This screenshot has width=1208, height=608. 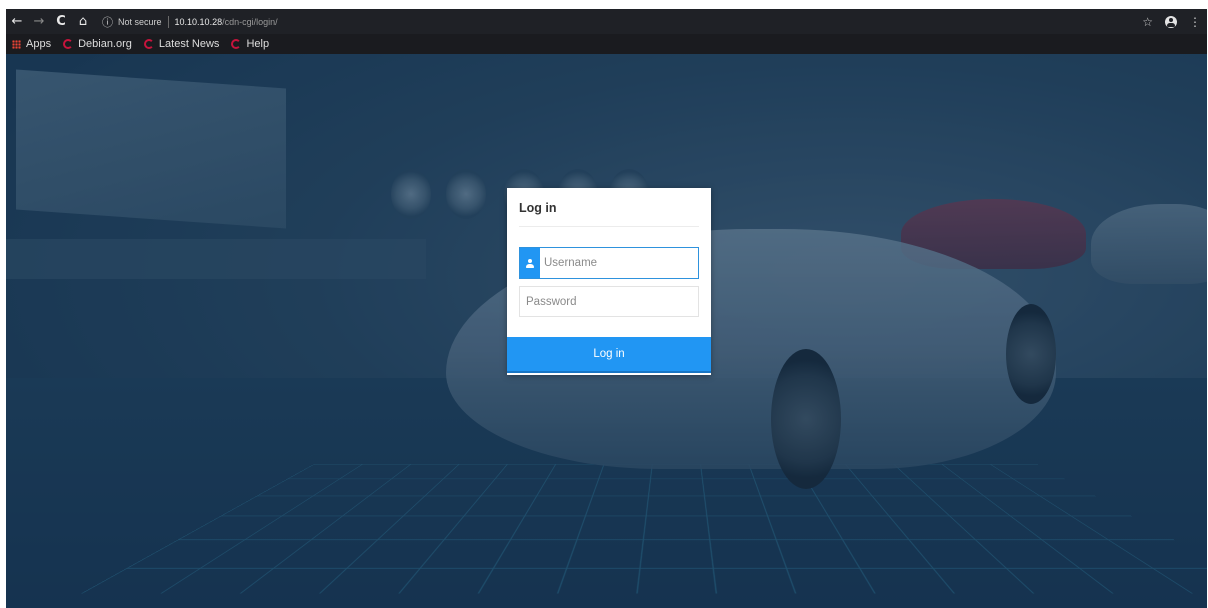 What do you see at coordinates (1195, 22) in the screenshot?
I see `menu-icon: ⋮` at bounding box center [1195, 22].